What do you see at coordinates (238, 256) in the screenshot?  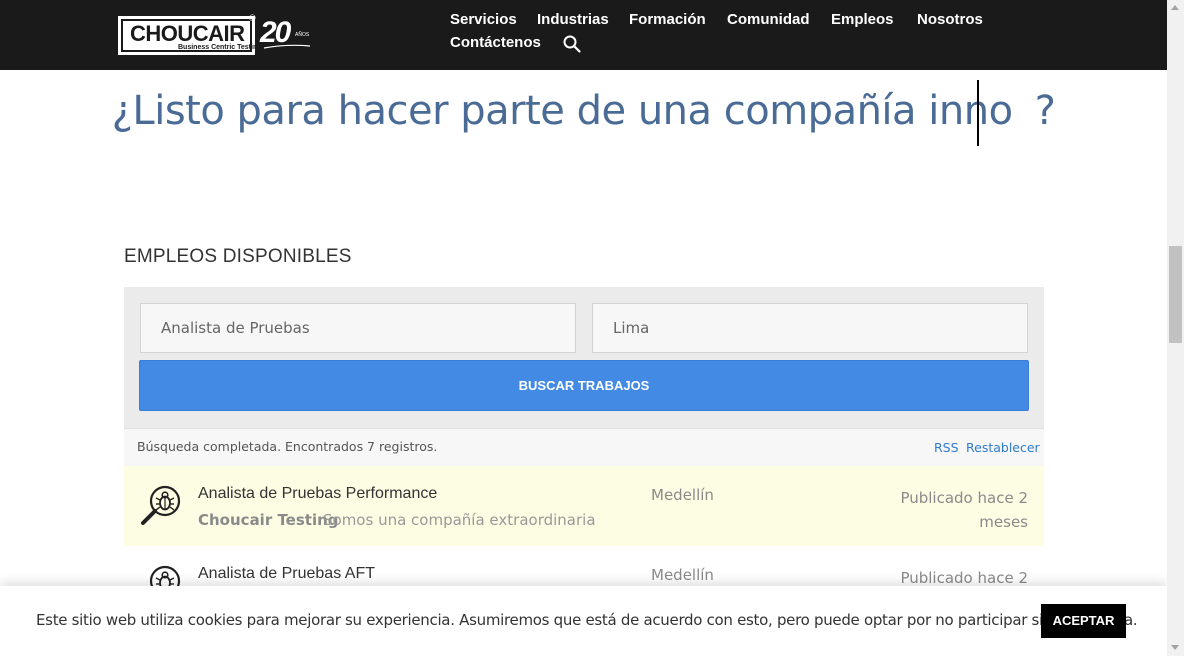 I see `section-title: EMPLEOS DISPONIBLES` at bounding box center [238, 256].